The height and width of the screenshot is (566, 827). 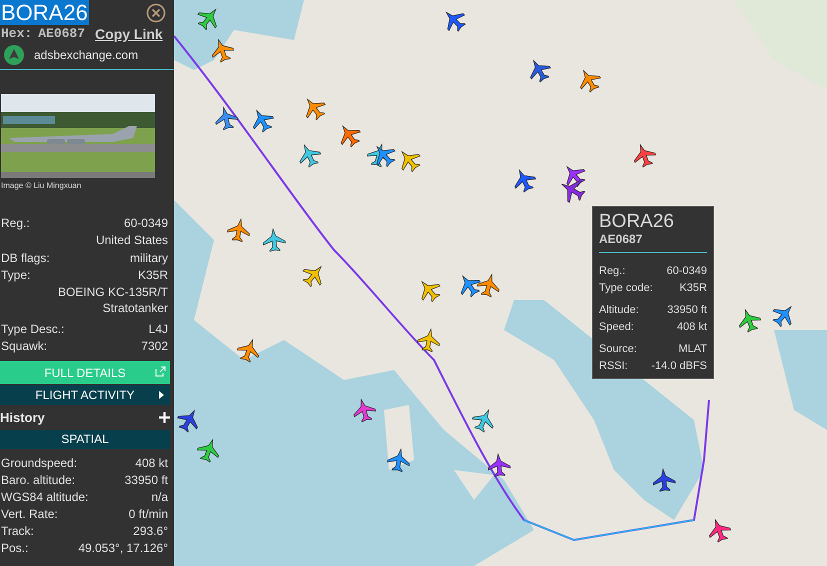 What do you see at coordinates (637, 221) in the screenshot?
I see `tooltip-callsign: BORA26` at bounding box center [637, 221].